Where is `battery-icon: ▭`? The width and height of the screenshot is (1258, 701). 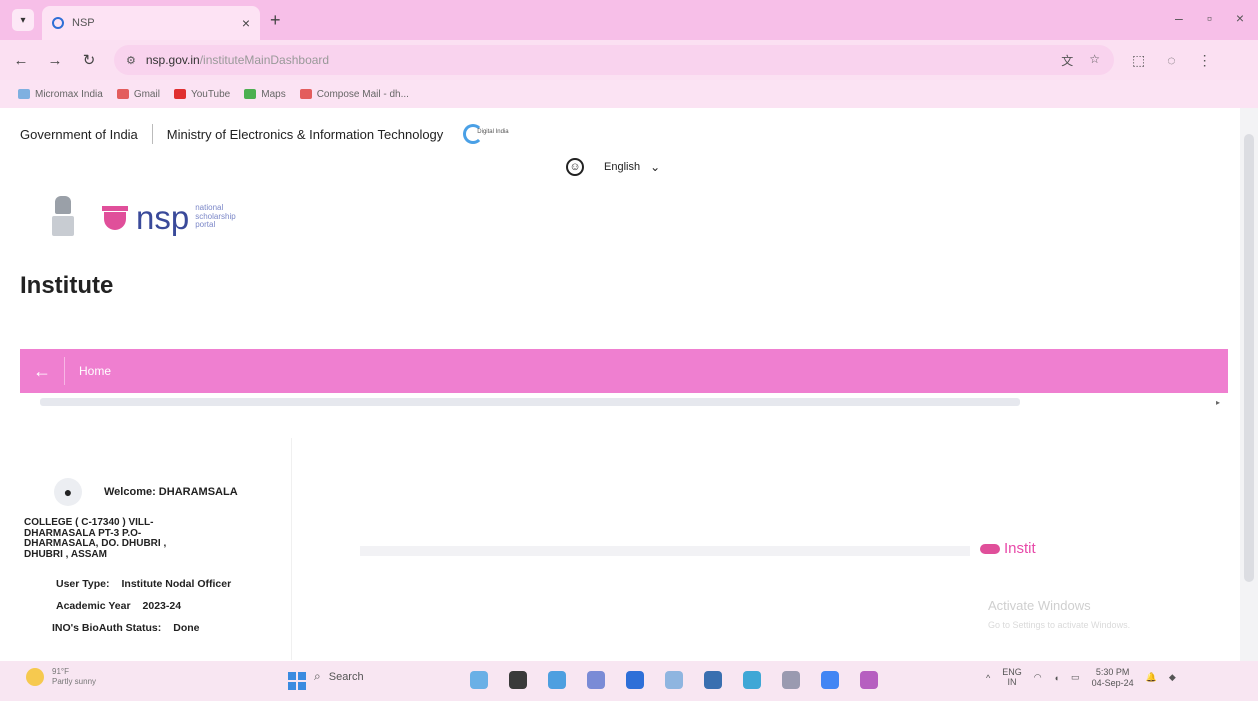 battery-icon: ▭ is located at coordinates (1075, 677).